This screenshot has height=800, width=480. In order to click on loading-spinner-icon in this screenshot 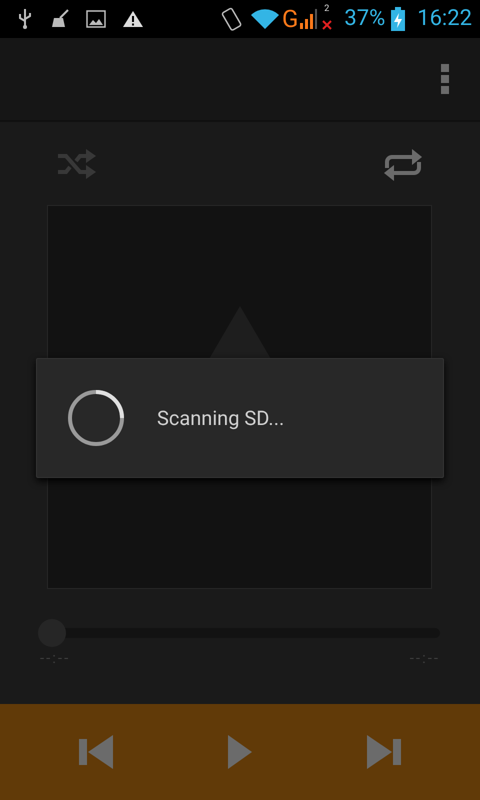, I will do `click(96, 418)`.